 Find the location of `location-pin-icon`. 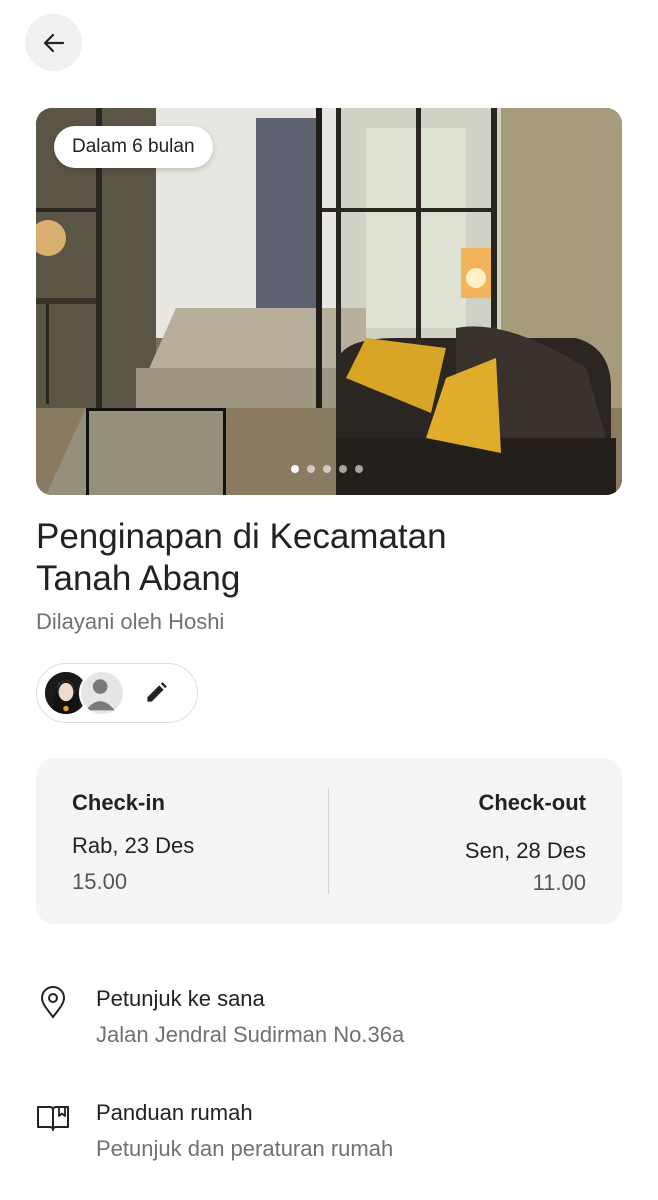

location-pin-icon is located at coordinates (53, 1002).